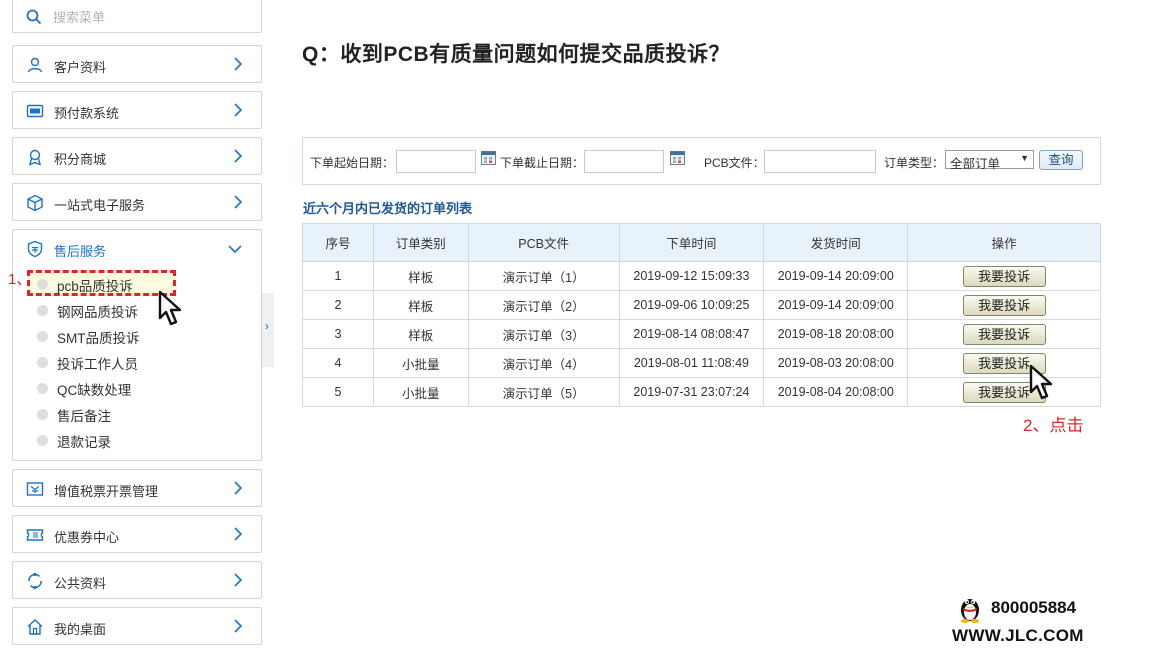 The image size is (1151, 665). What do you see at coordinates (148, 17) in the screenshot?
I see `menu-search-input` at bounding box center [148, 17].